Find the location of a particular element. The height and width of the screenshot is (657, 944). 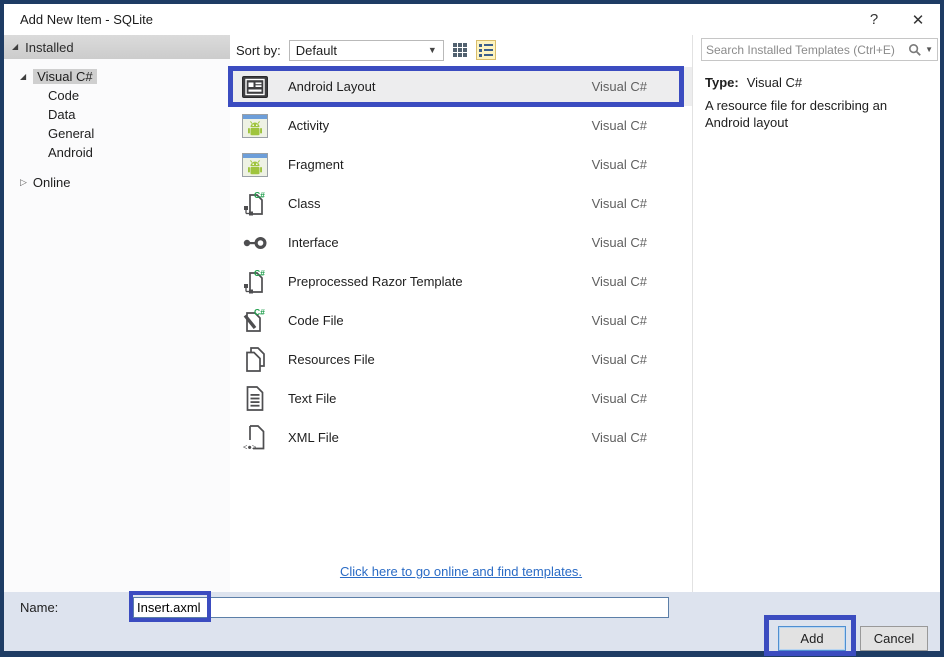

installed-section-header: ◢ Installed is located at coordinates (117, 47).